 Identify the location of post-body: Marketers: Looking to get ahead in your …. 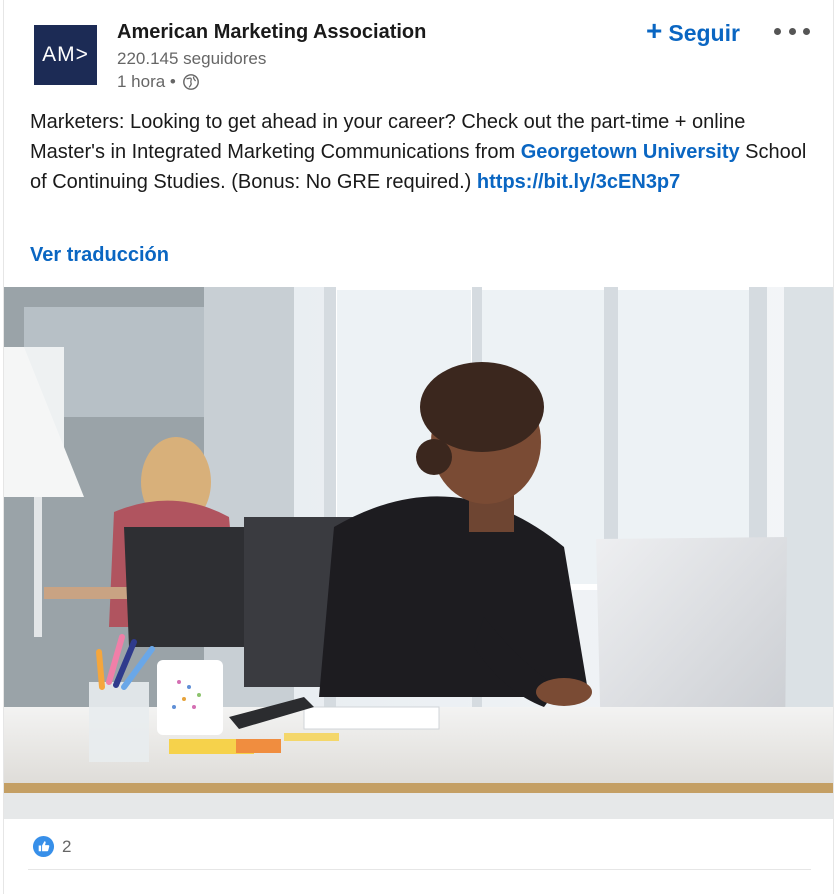
(420, 152).